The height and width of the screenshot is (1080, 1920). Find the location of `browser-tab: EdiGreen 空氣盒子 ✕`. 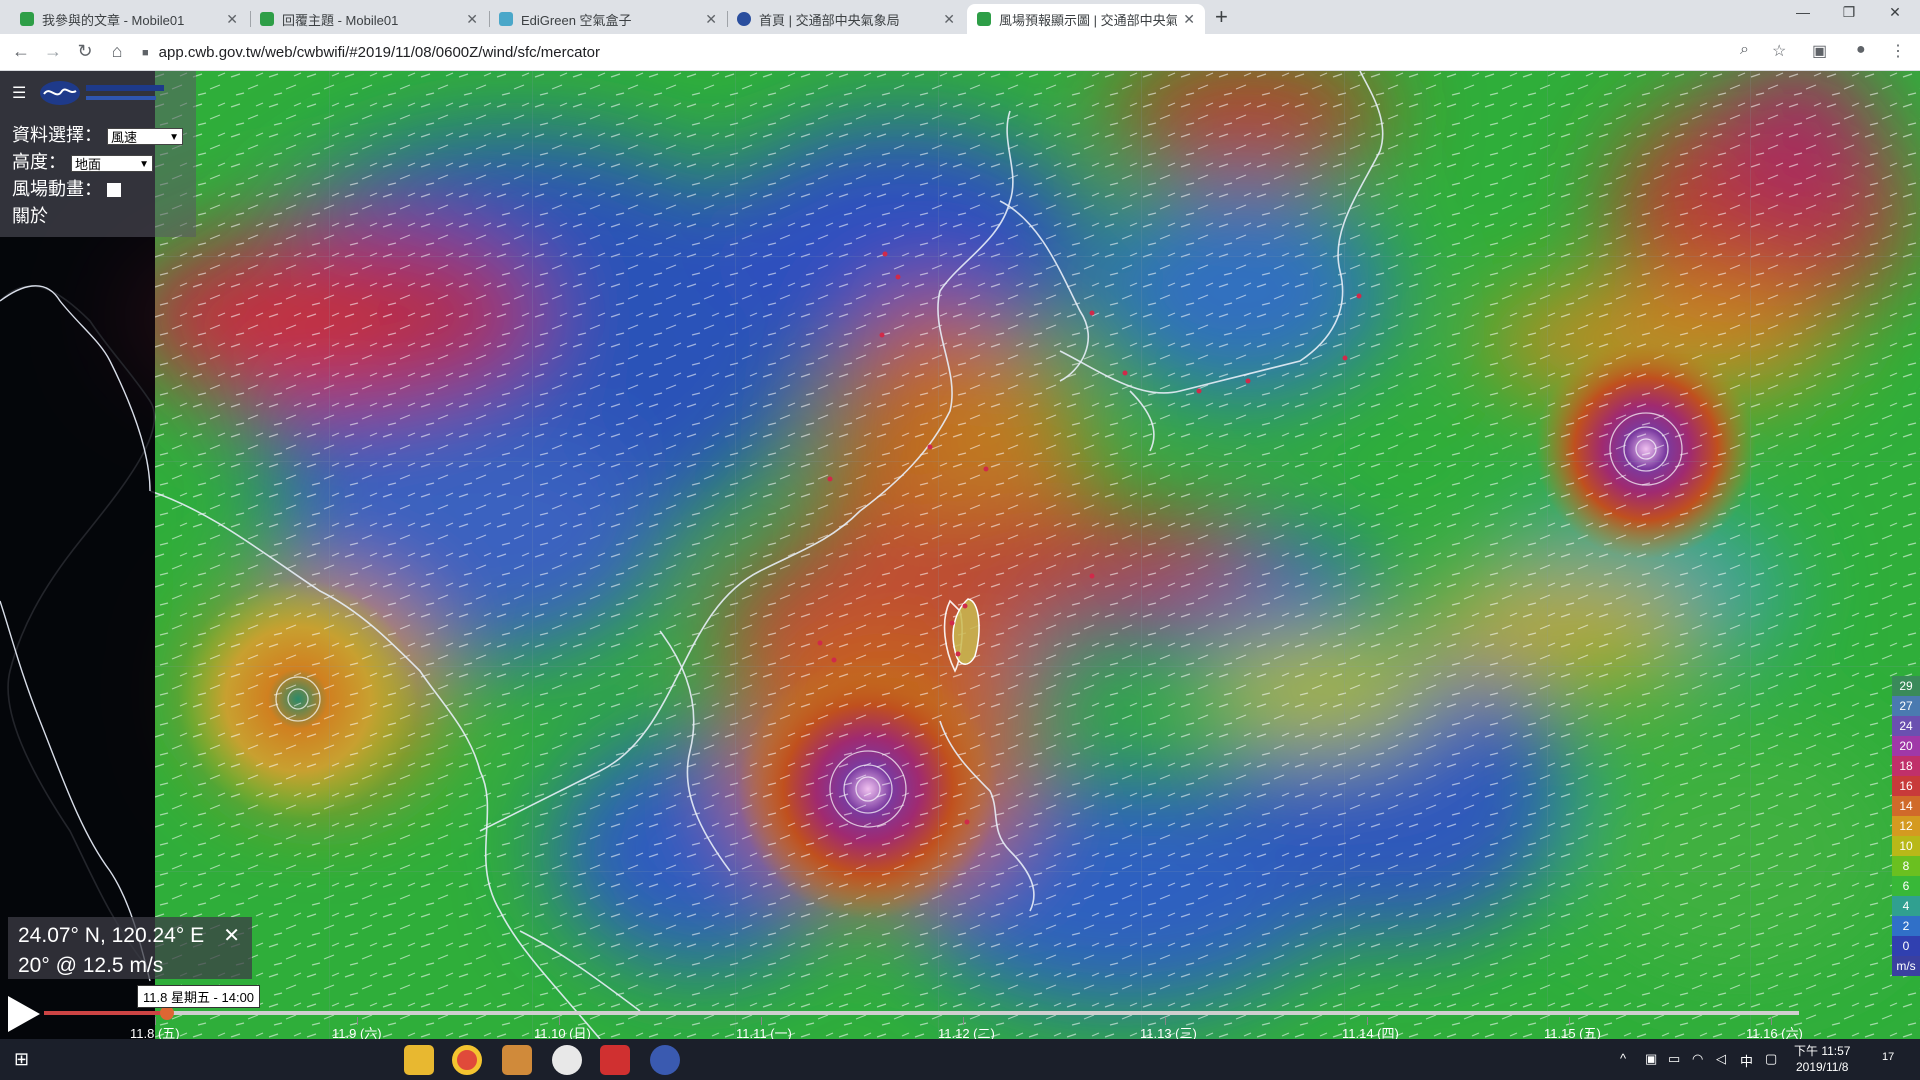

browser-tab: EdiGreen 空氣盒子 ✕ is located at coordinates (608, 19).